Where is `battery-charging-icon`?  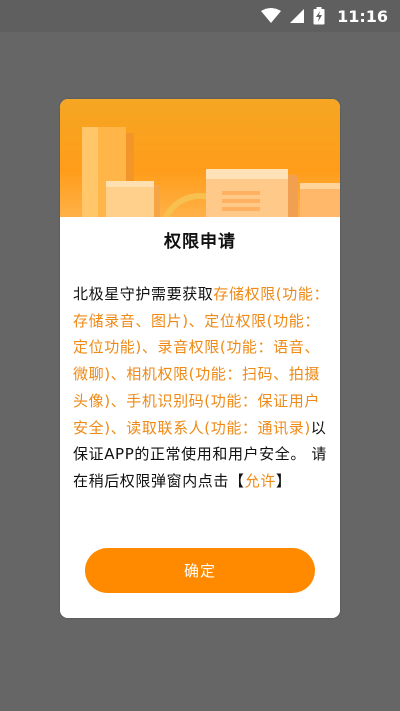 battery-charging-icon is located at coordinates (319, 16).